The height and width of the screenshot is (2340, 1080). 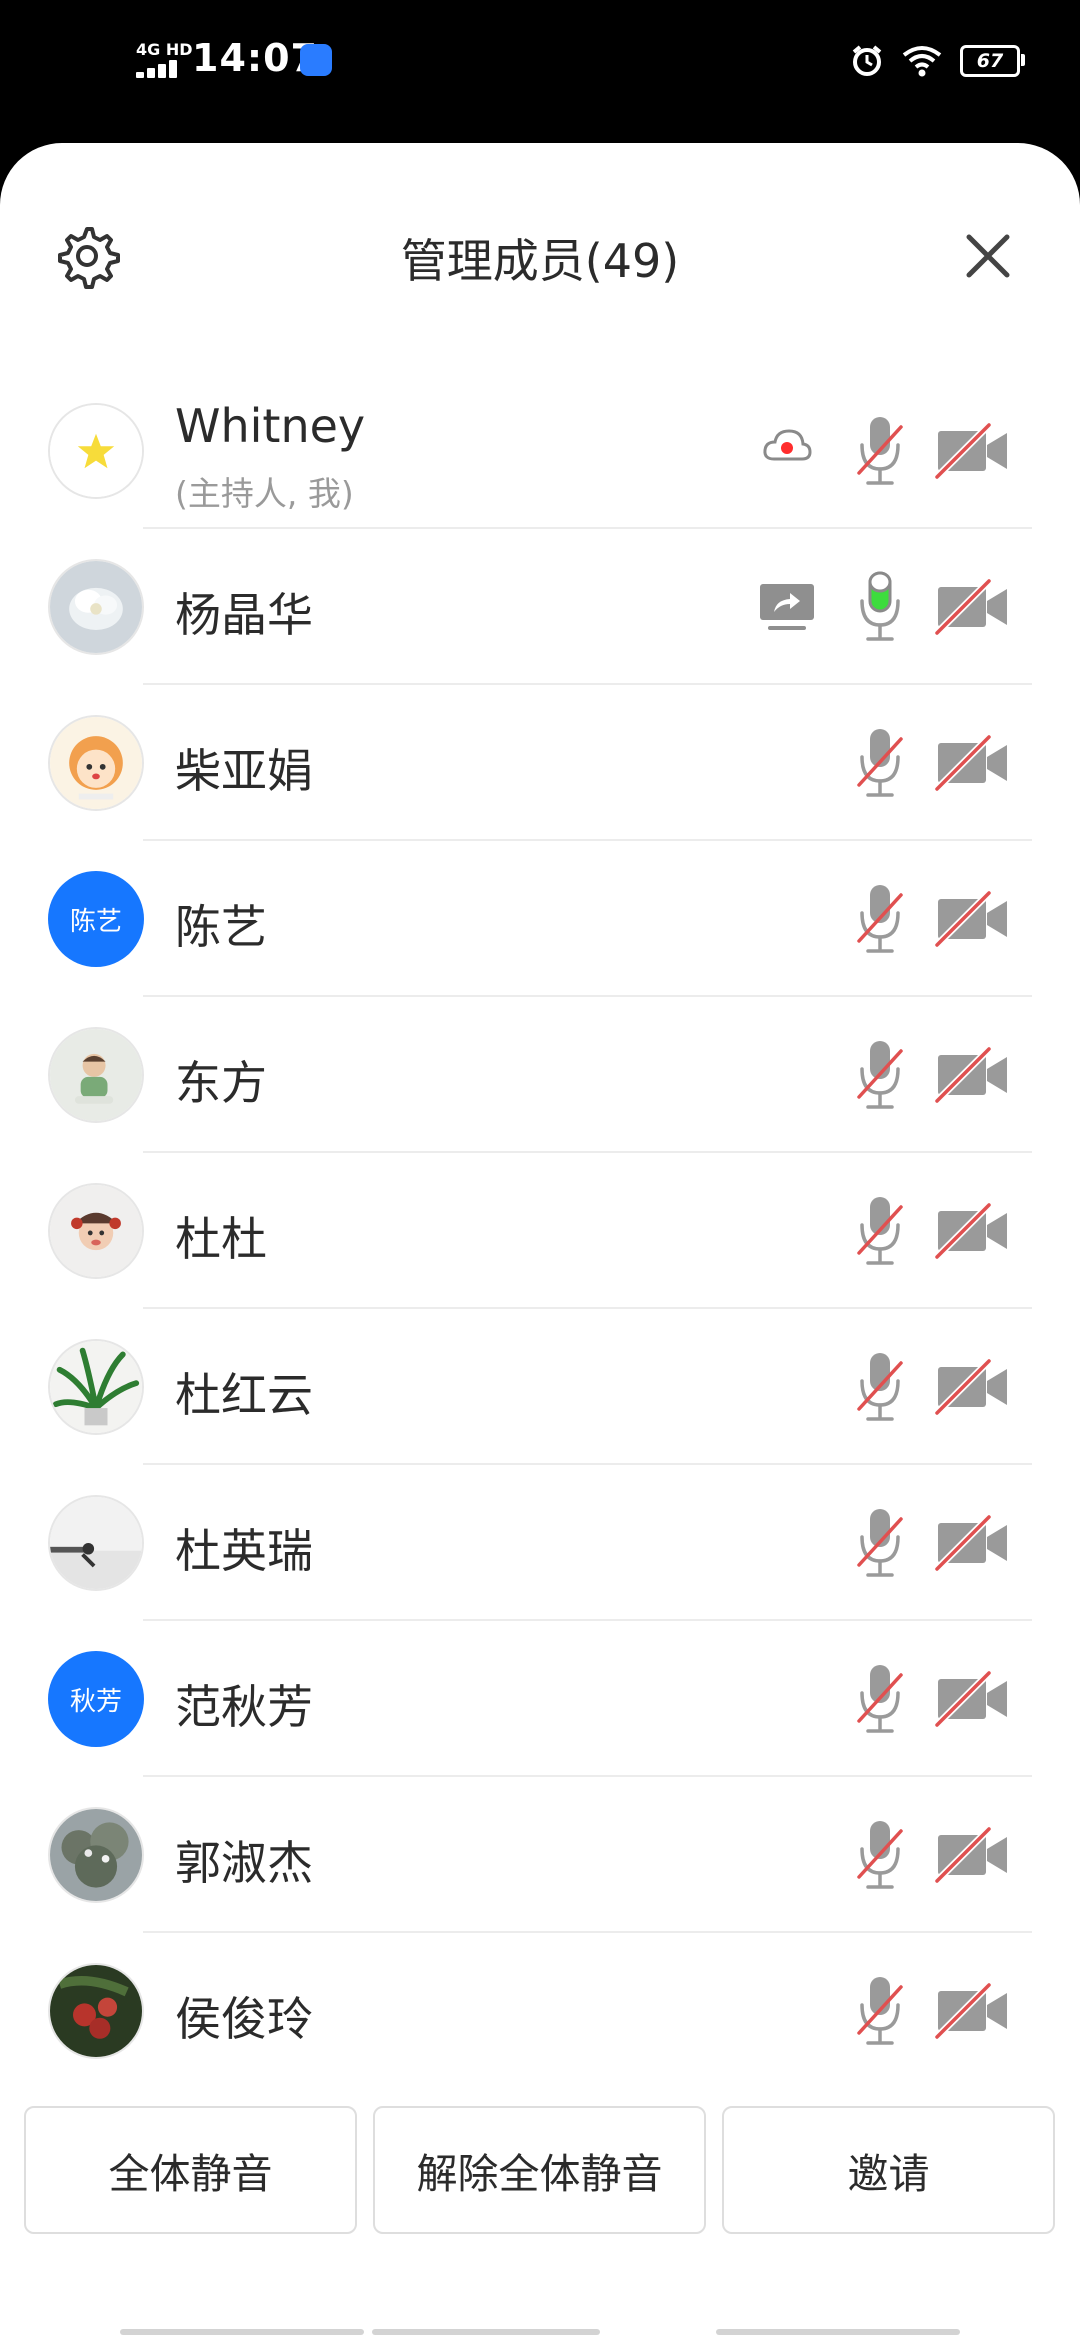 What do you see at coordinates (244, 615) in the screenshot?
I see `member-name: 杨晶华` at bounding box center [244, 615].